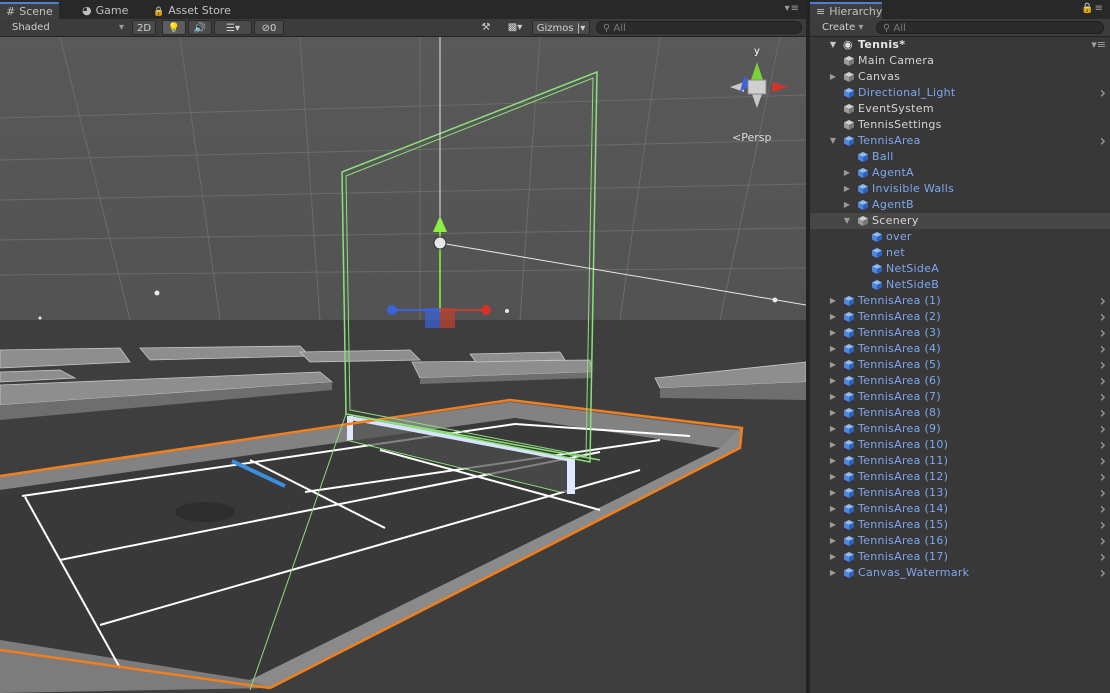  I want to click on panel-menu-icon: 🔒≡, so click(1092, 8).